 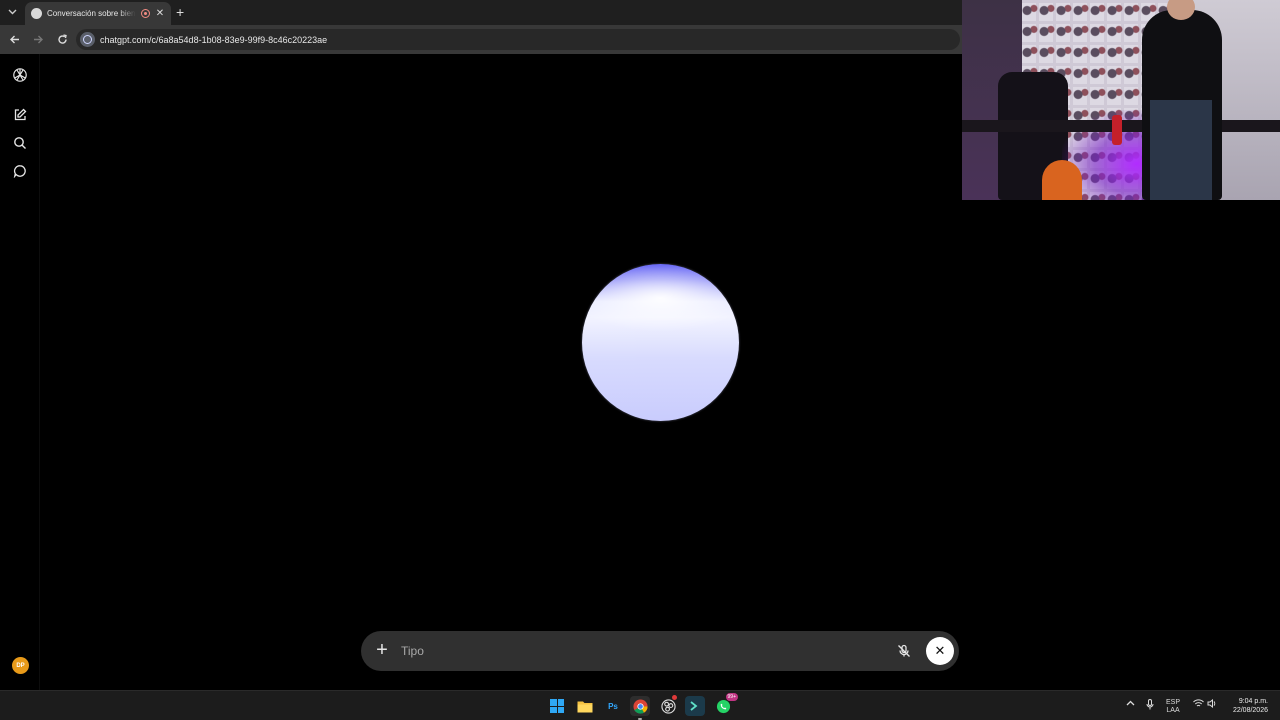 I want to click on voice-composer: + ✕, so click(x=660, y=651).